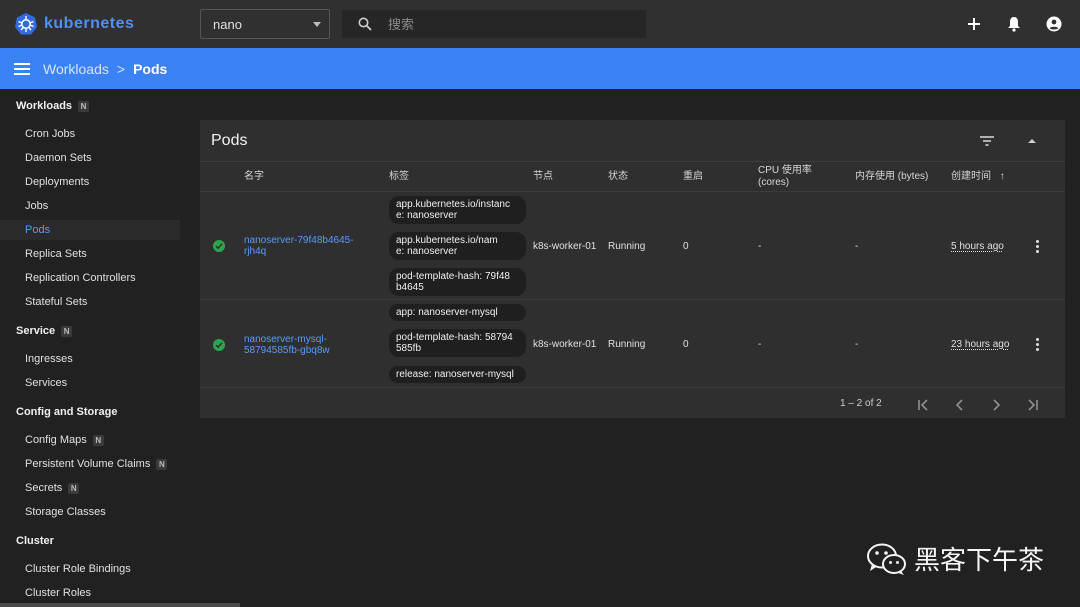 The image size is (1080, 607). I want to click on sidebar-scrollbar, so click(120, 605).